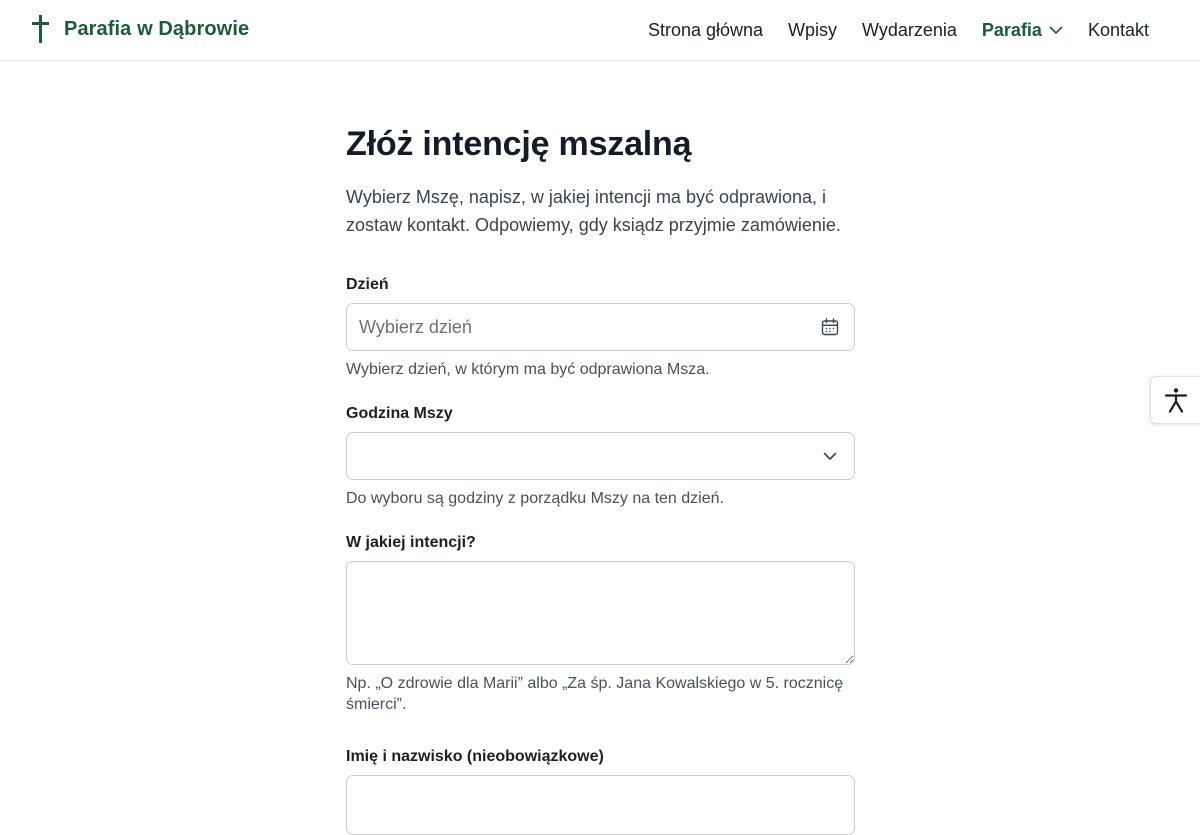 The height and width of the screenshot is (835, 1200). Describe the element at coordinates (367, 284) in the screenshot. I see `day-label: Dzień` at that location.